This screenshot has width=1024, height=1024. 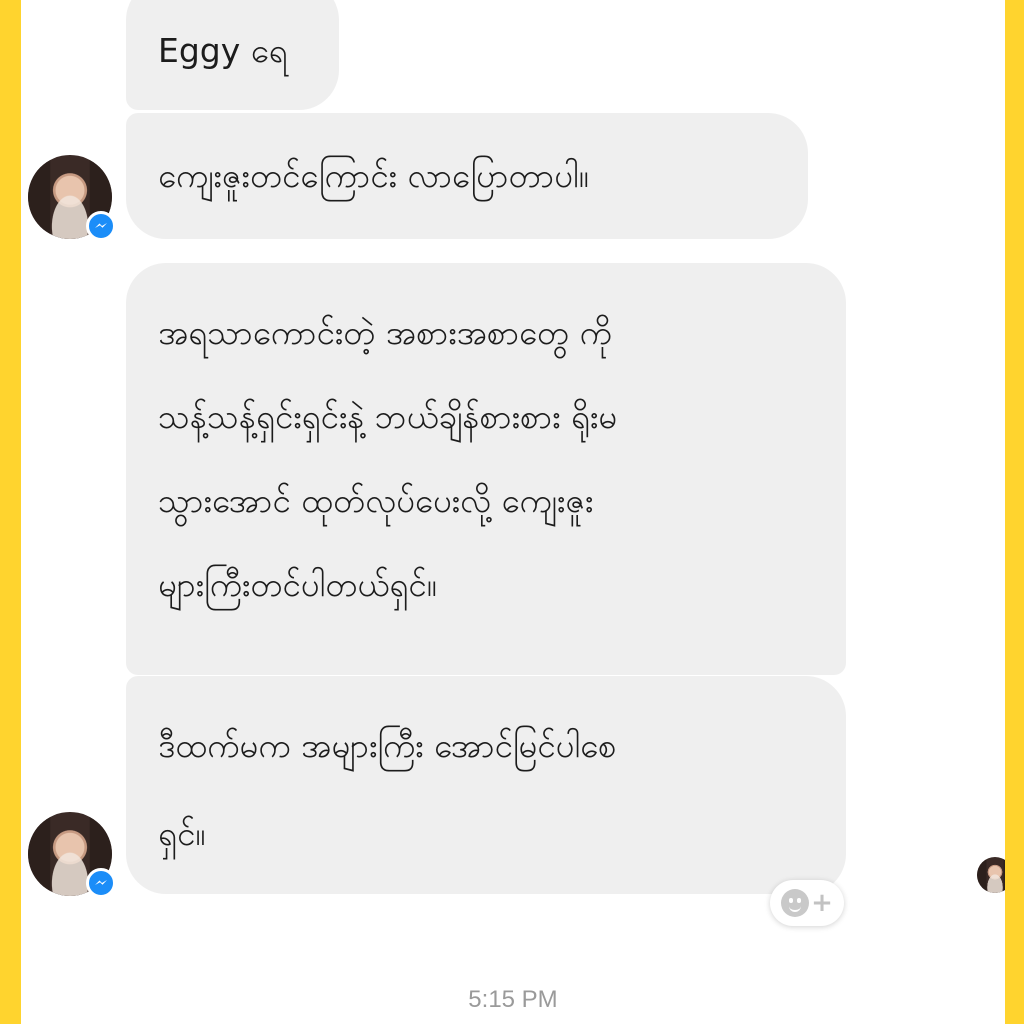 What do you see at coordinates (486, 785) in the screenshot?
I see `message-bubble: ဒီထက်မက အများကြီး အောင်မြင်ပါစေ ရှင်။` at bounding box center [486, 785].